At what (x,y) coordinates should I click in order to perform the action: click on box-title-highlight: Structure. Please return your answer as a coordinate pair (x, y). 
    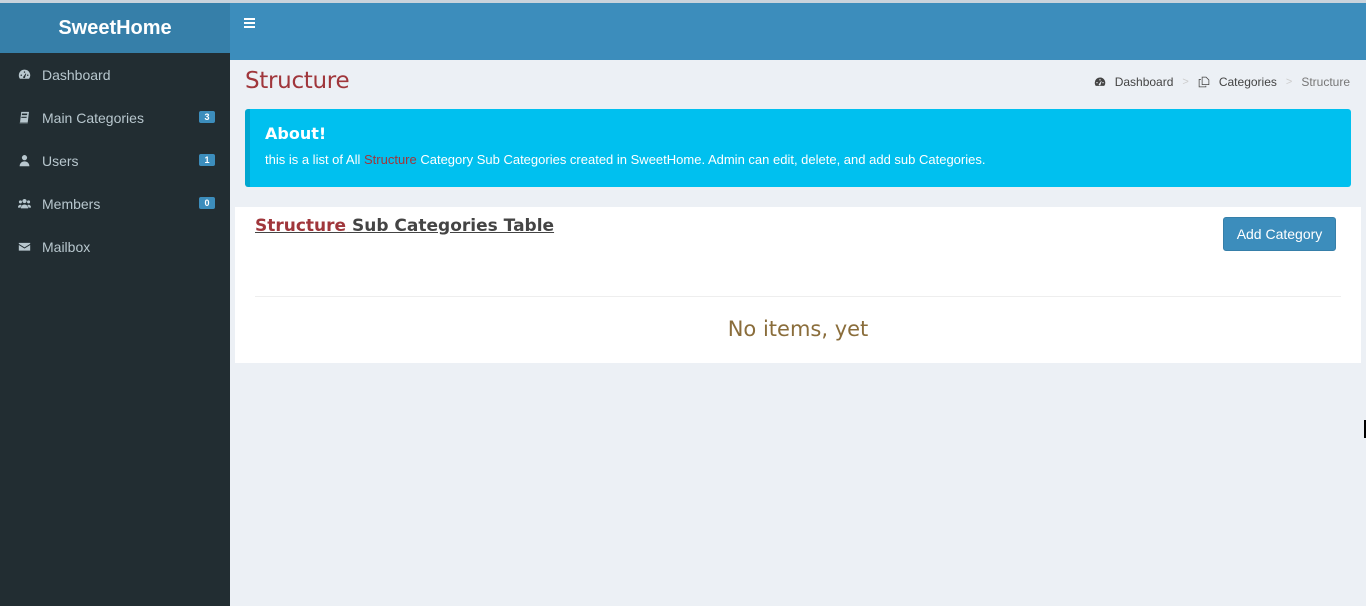
    Looking at the image, I should click on (301, 226).